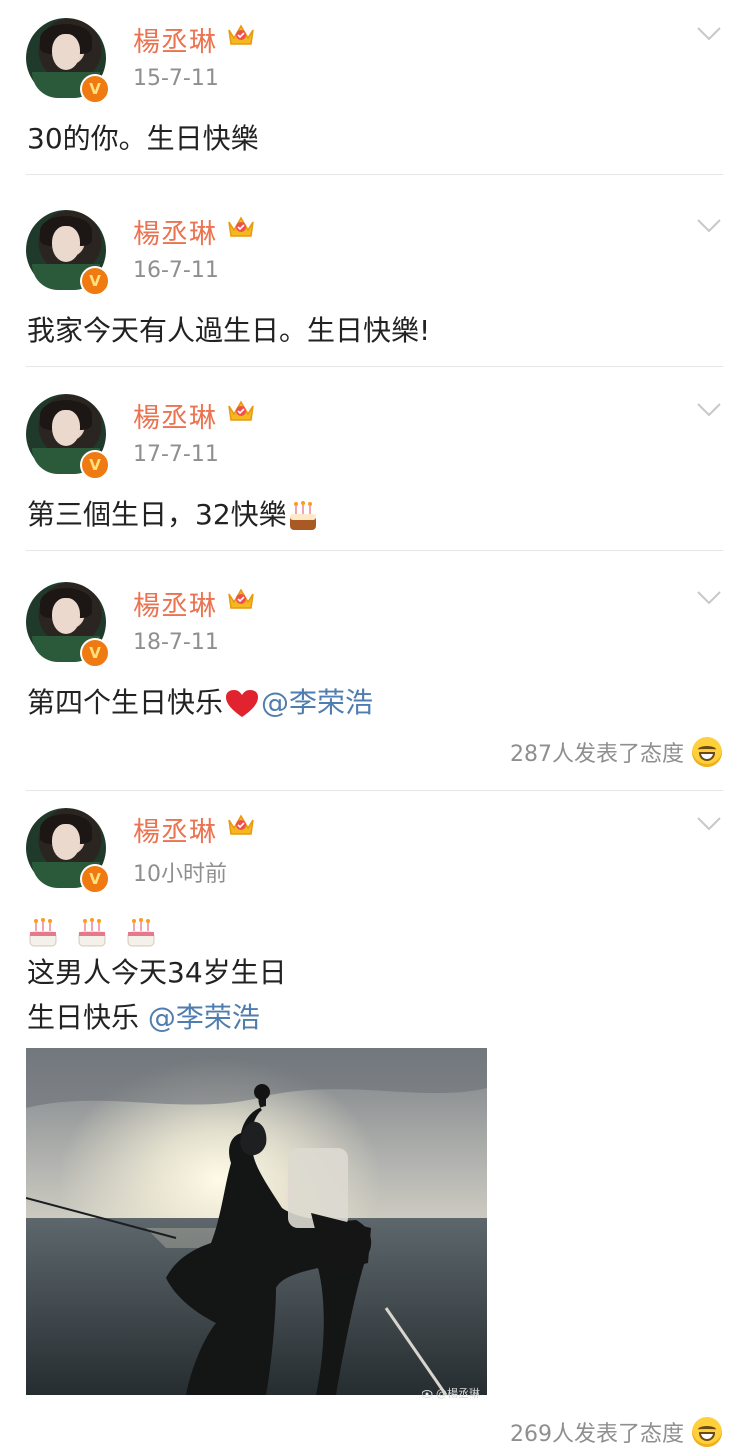 The height and width of the screenshot is (1454, 748). I want to click on red-heart-emoji, so click(242, 703).